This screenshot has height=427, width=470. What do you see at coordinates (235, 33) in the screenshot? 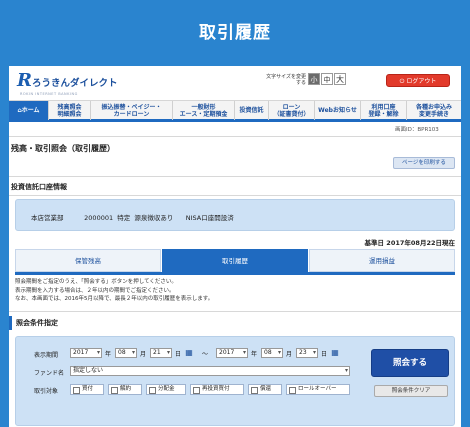
I see `page-title: 取引履歴` at bounding box center [235, 33].